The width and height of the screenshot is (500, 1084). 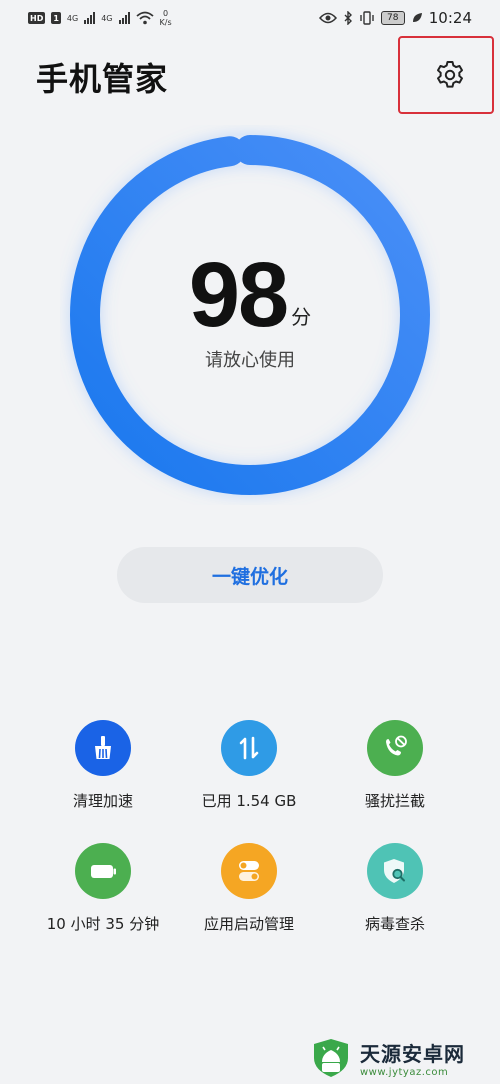 I want to click on gear-icon, so click(x=450, y=74).